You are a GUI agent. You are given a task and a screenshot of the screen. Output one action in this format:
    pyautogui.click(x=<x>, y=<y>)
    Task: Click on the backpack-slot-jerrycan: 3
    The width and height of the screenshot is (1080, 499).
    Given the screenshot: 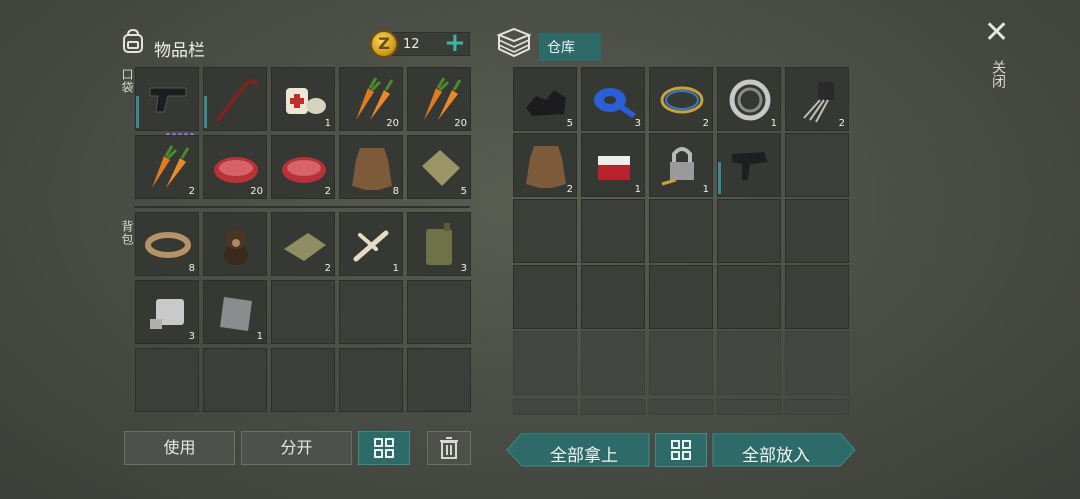 What is the action you would take?
    pyautogui.click(x=439, y=244)
    